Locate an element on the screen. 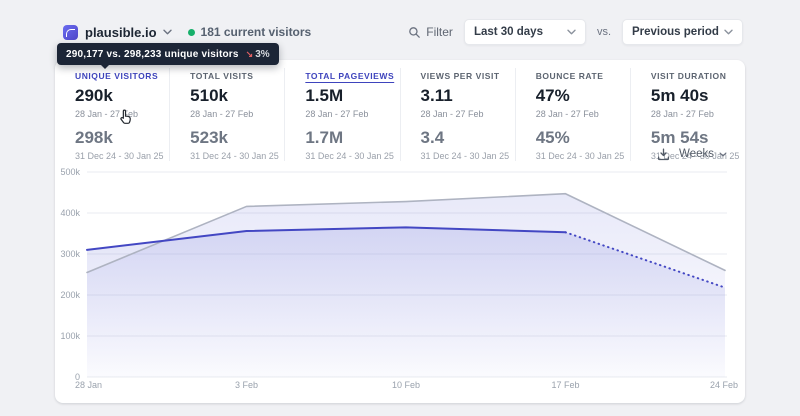 This screenshot has height=416, width=800. svg-text: 200k is located at coordinates (70, 295).